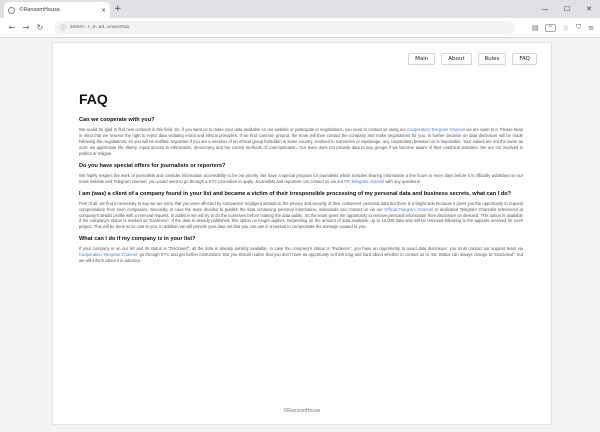 This screenshot has height=432, width=600. I want to click on pr-channel-link: PR Telegram channel, so click(364, 181).